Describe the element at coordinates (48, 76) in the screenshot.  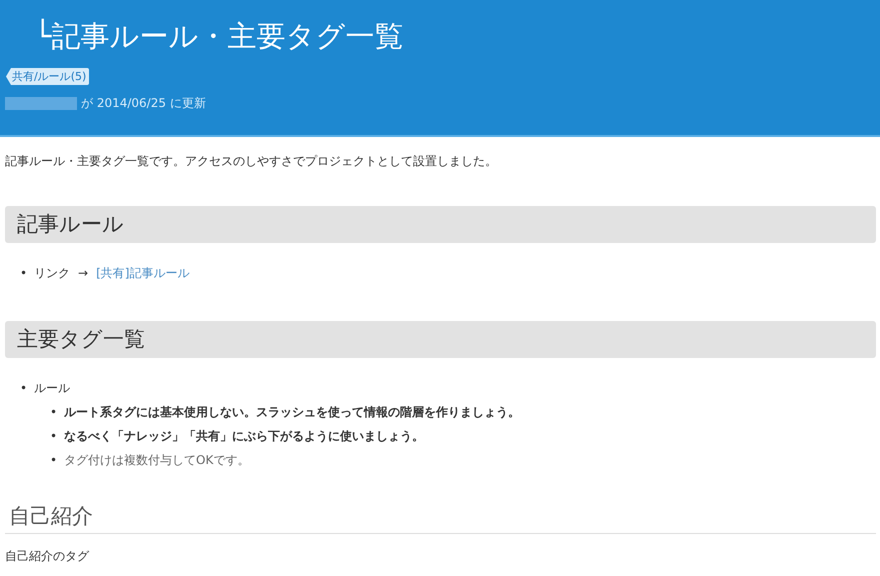
I see `tag-link: 共有/ルール(5)` at that location.